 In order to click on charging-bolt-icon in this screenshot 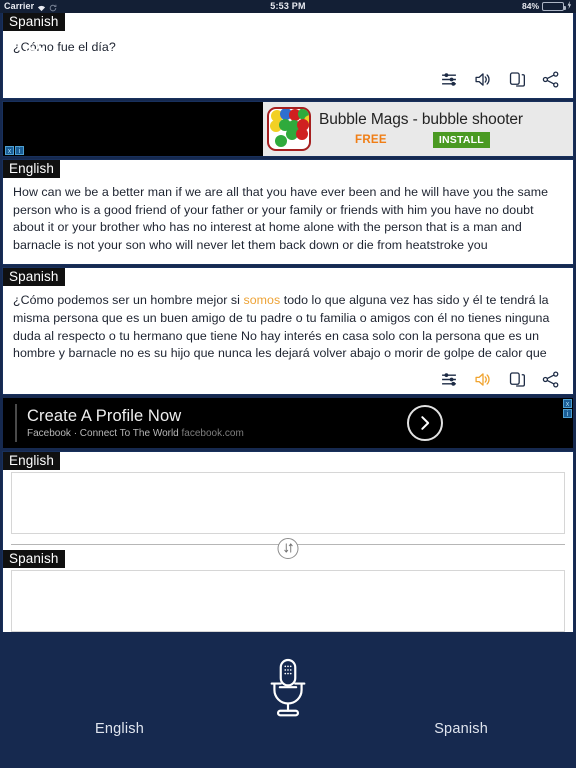, I will do `click(569, 6)`.